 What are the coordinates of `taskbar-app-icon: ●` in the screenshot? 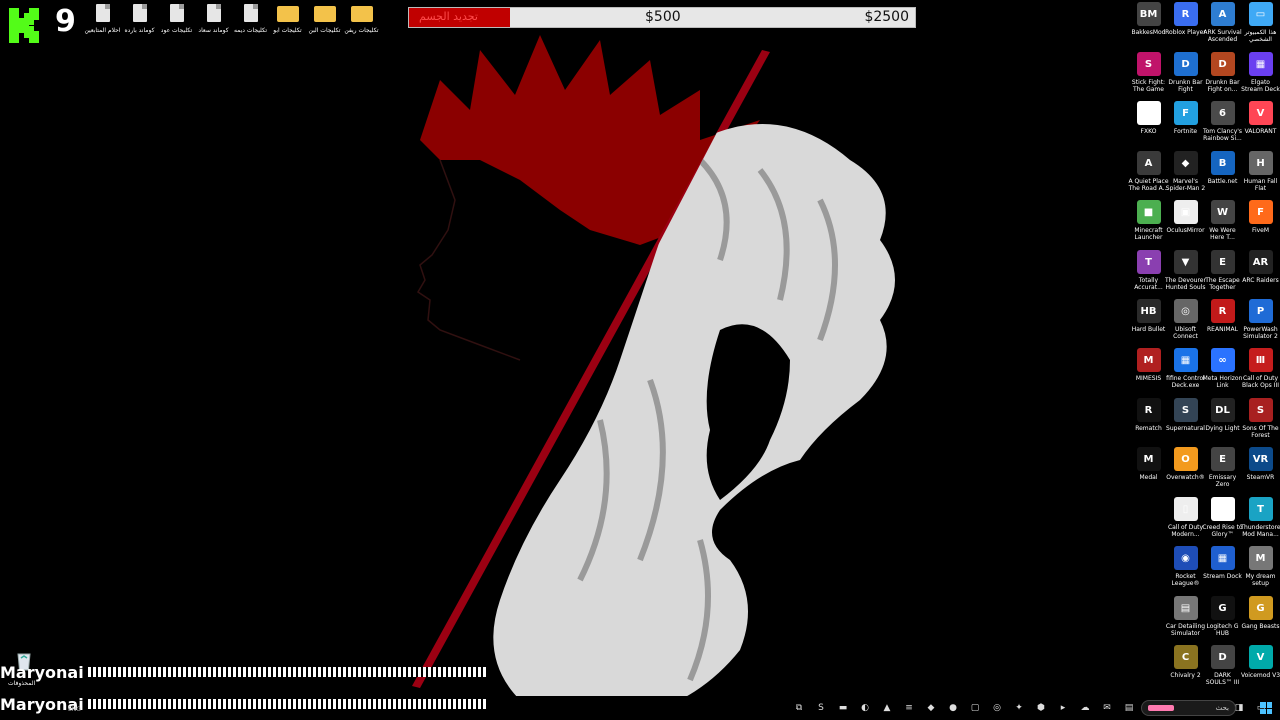 It's located at (953, 708).